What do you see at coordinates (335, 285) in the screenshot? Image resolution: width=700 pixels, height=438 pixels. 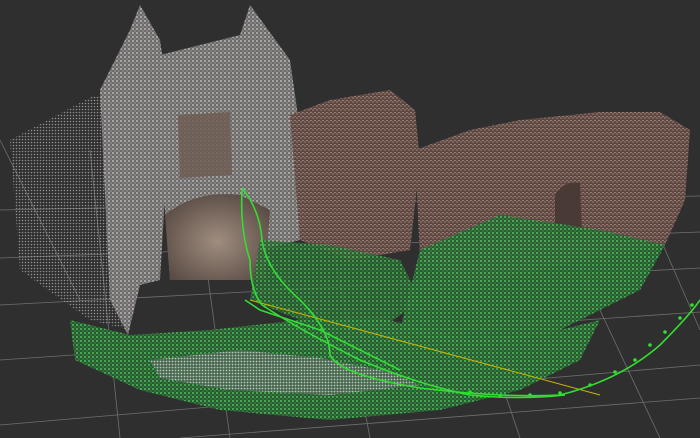 I see `center-vegetation` at bounding box center [335, 285].